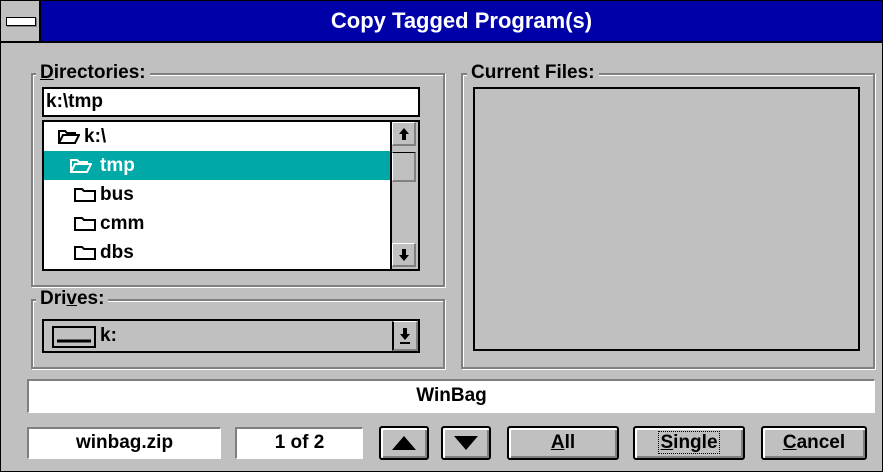 The image size is (883, 472). I want to click on list-item: tmp, so click(219, 165).